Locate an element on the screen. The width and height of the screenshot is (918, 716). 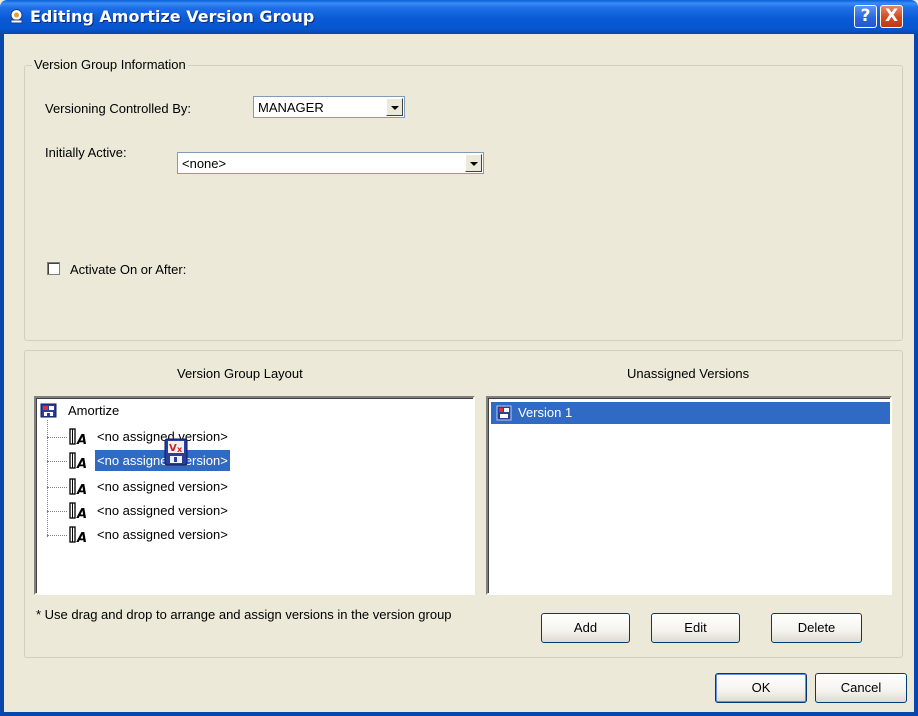
initially-active-label: Initially Active: is located at coordinates (86, 152).